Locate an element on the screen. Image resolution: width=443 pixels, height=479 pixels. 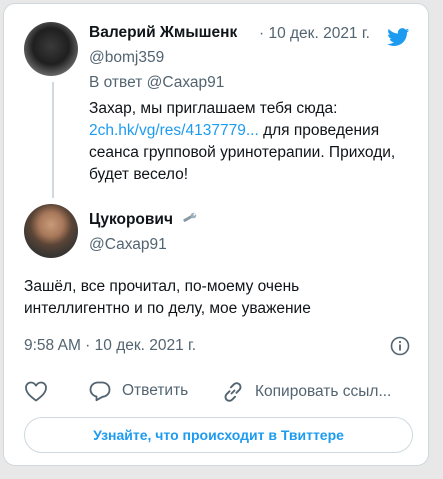
main-author-avatar is located at coordinates (51, 231).